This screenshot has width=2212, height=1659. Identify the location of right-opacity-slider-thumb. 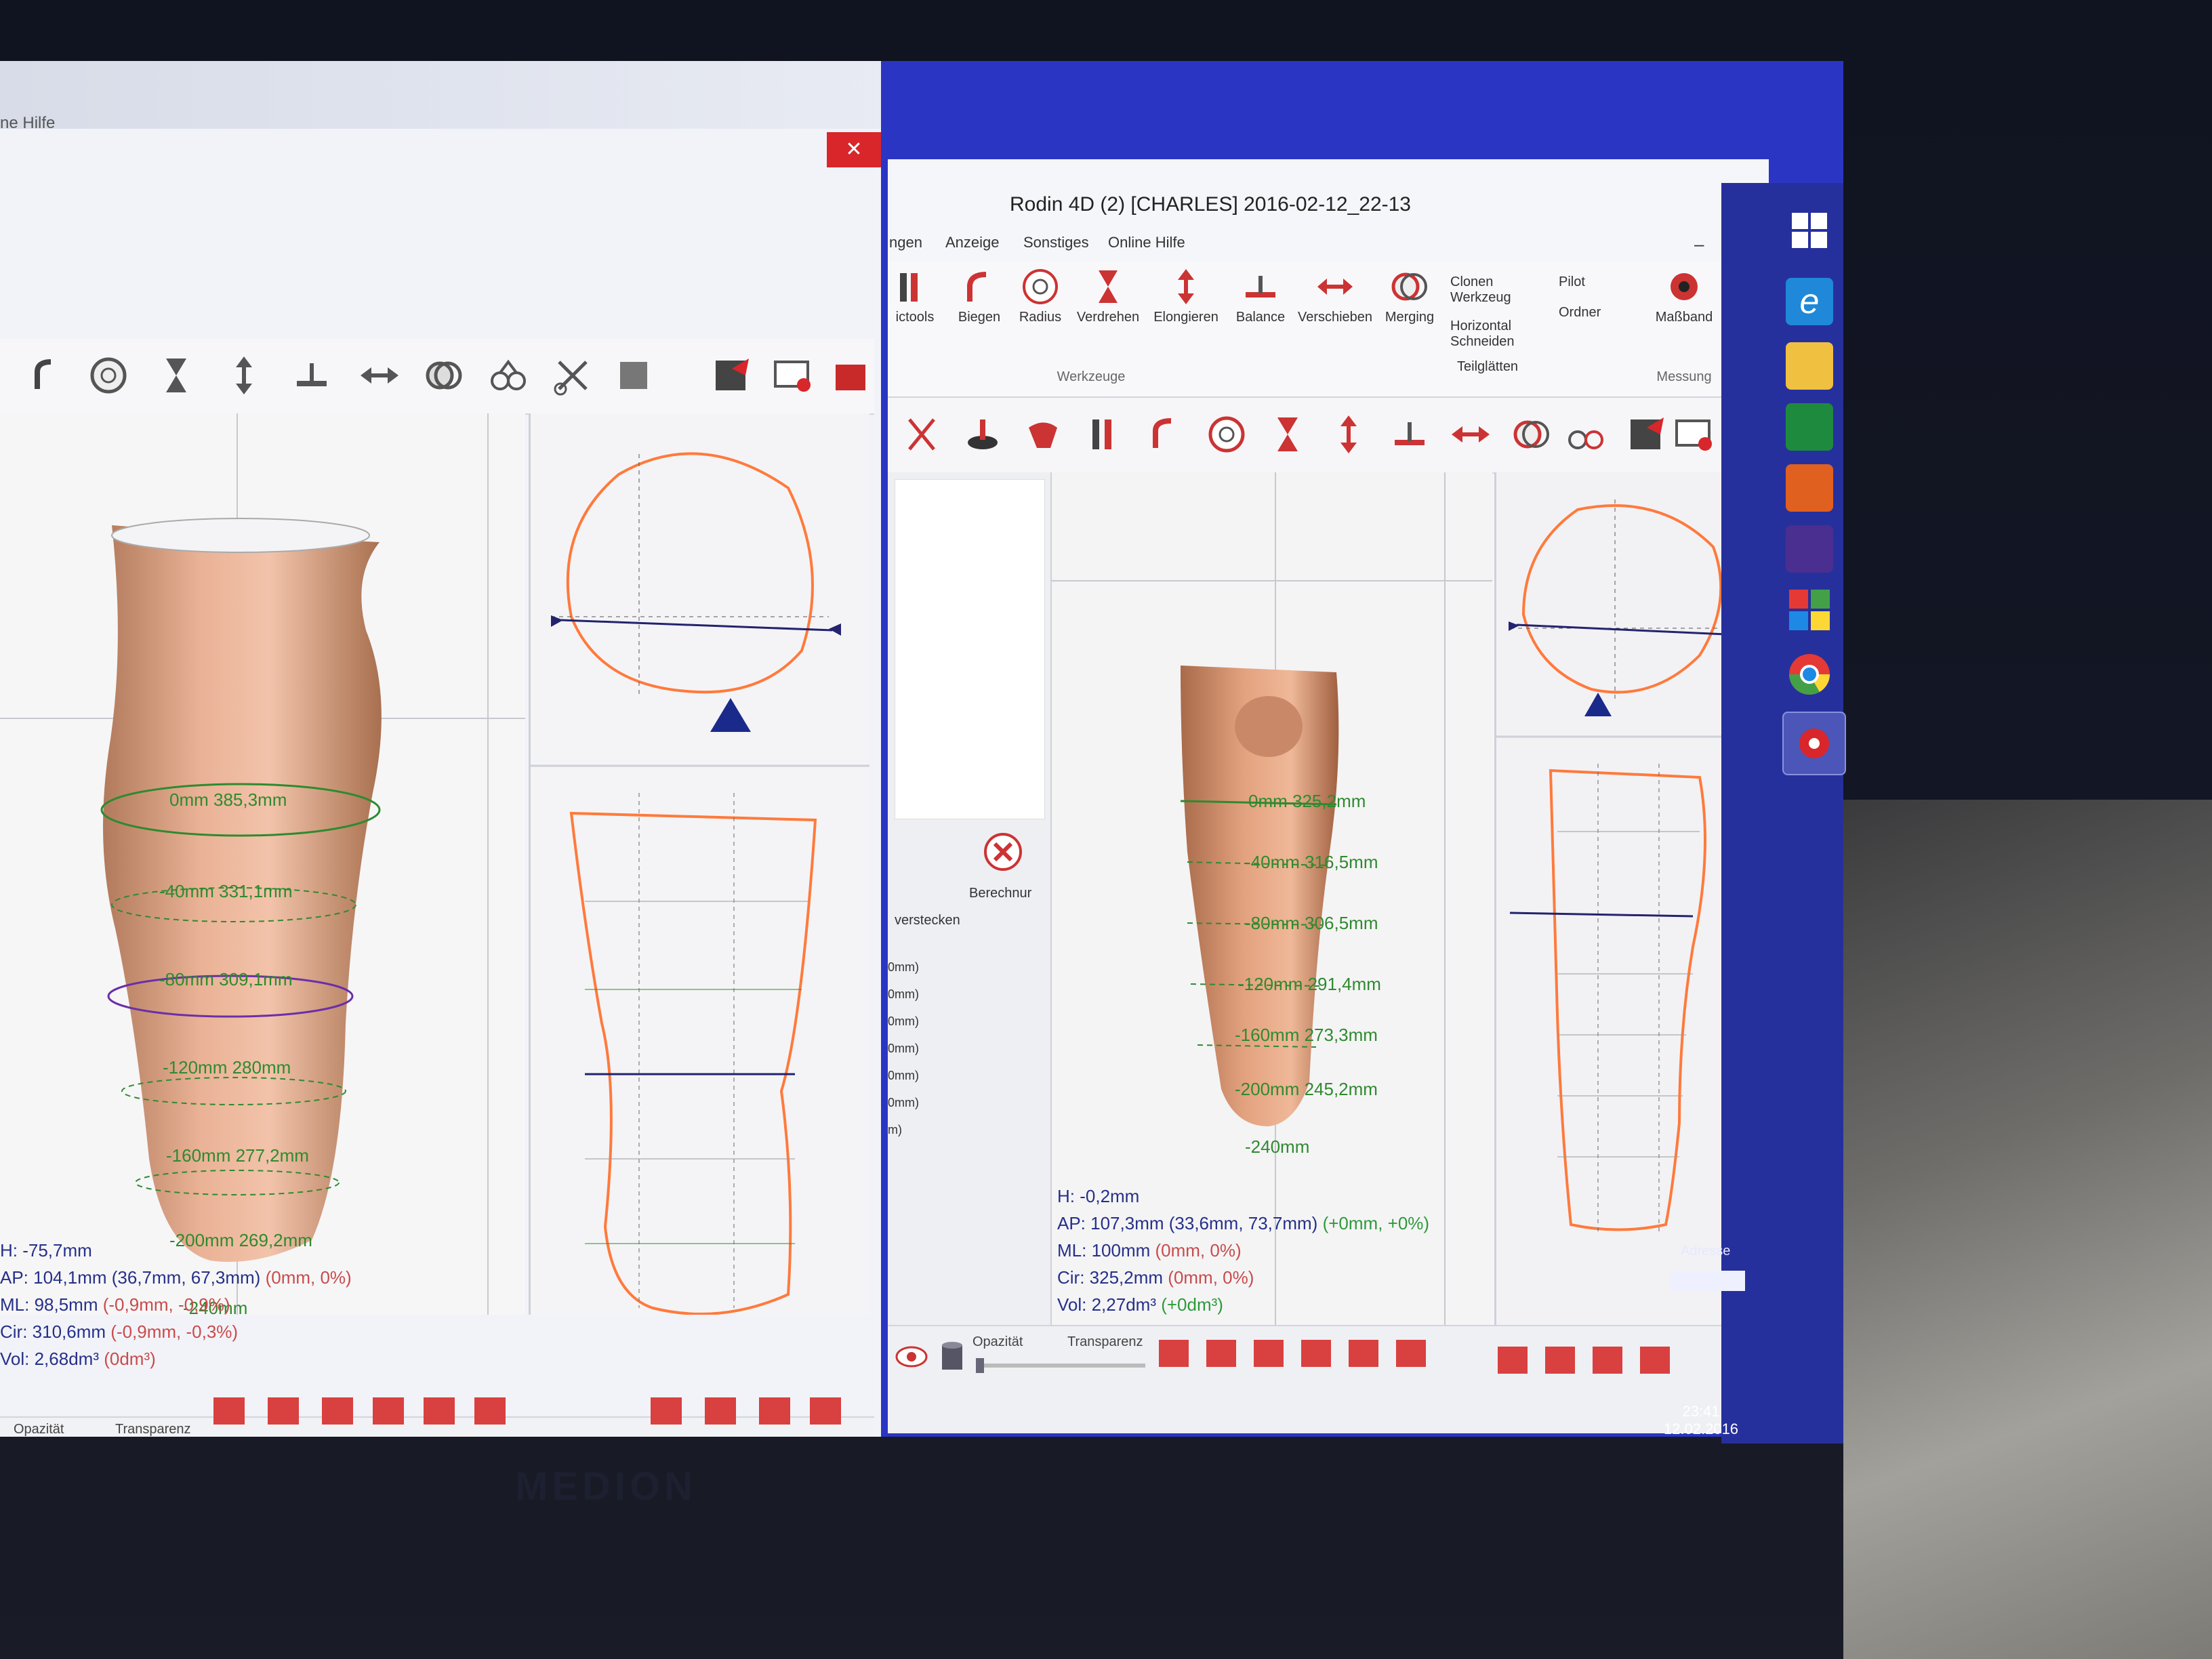
(980, 1365).